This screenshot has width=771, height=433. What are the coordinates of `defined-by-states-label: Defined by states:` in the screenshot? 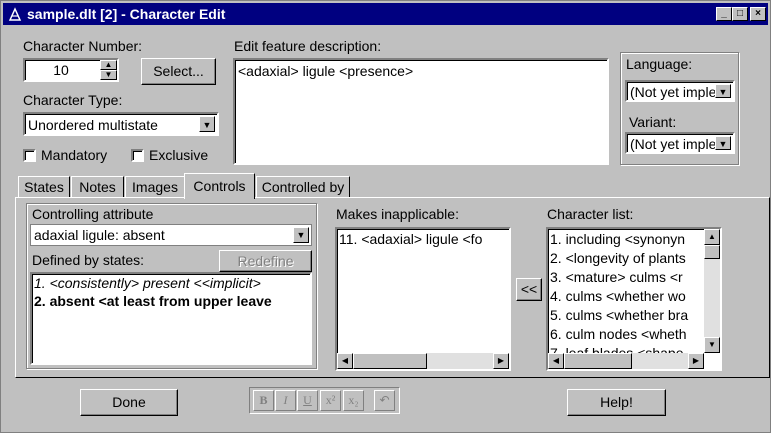 It's located at (88, 260).